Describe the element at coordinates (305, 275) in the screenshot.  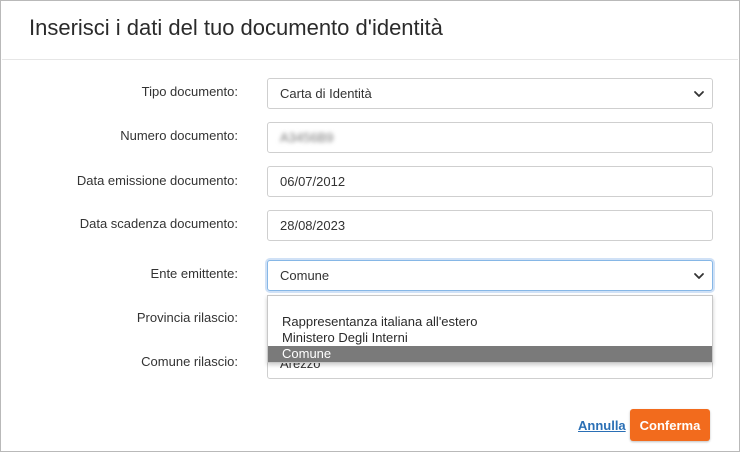
I see `ente-emittente-value: Comune` at that location.